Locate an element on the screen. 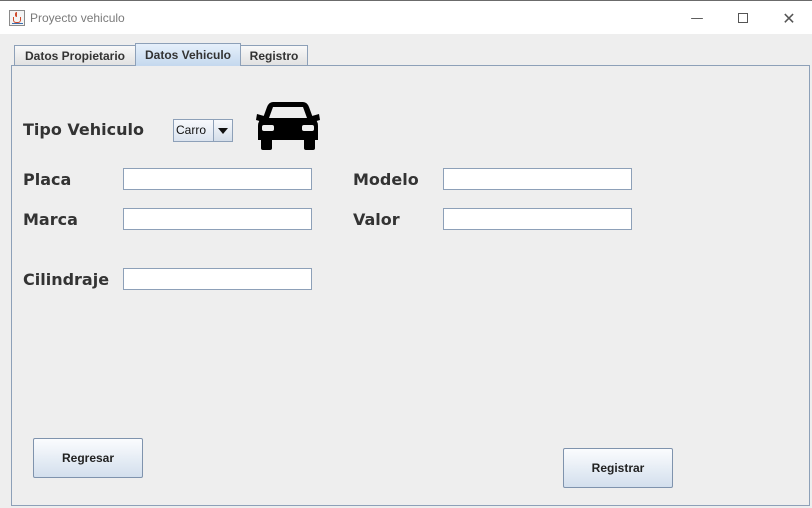 The height and width of the screenshot is (508, 812). minimize-button: — is located at coordinates (697, 18).